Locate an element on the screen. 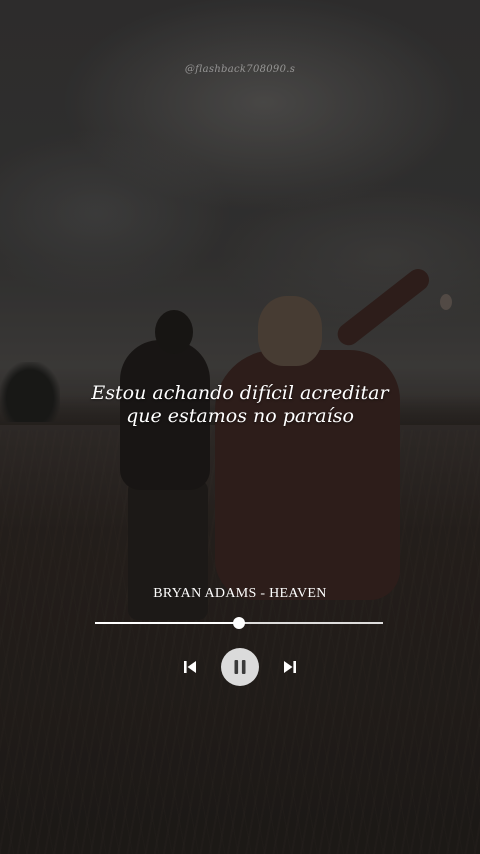  next-button is located at coordinates (290, 667).